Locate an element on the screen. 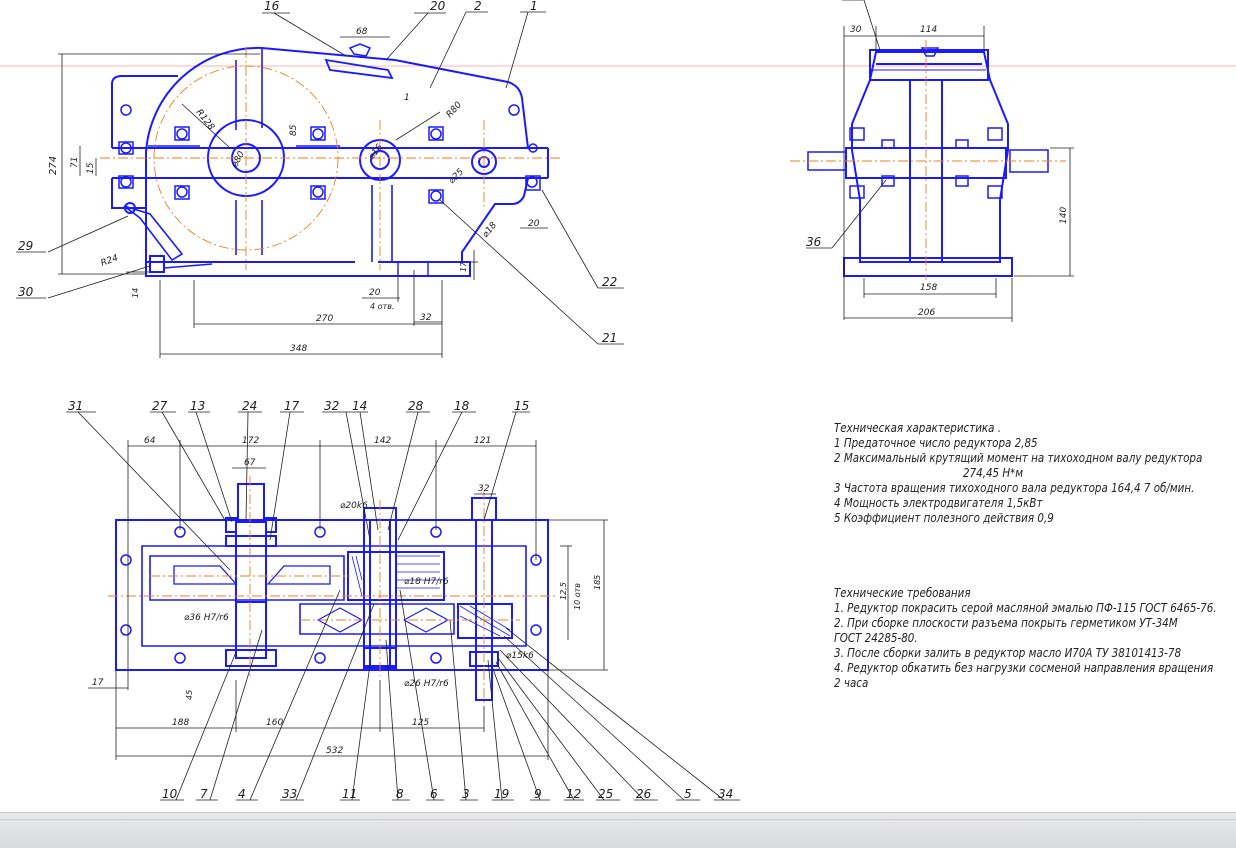  callout-19: 19 is located at coordinates (501, 794).